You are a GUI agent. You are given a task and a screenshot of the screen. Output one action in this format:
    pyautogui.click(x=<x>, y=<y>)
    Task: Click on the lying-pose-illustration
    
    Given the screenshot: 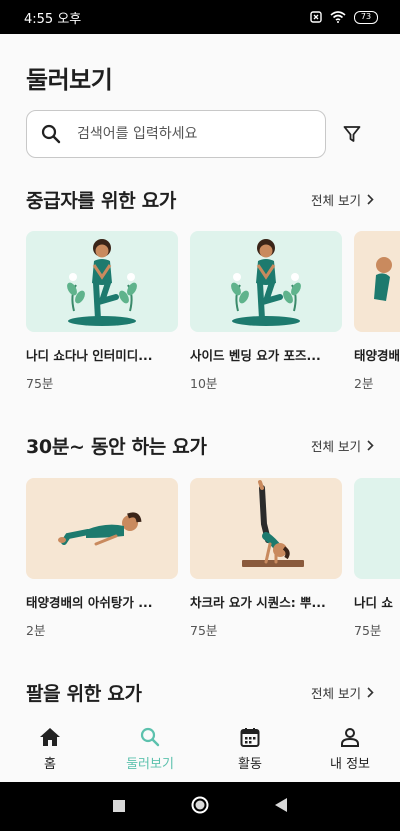 What is the action you would take?
    pyautogui.click(x=100, y=529)
    